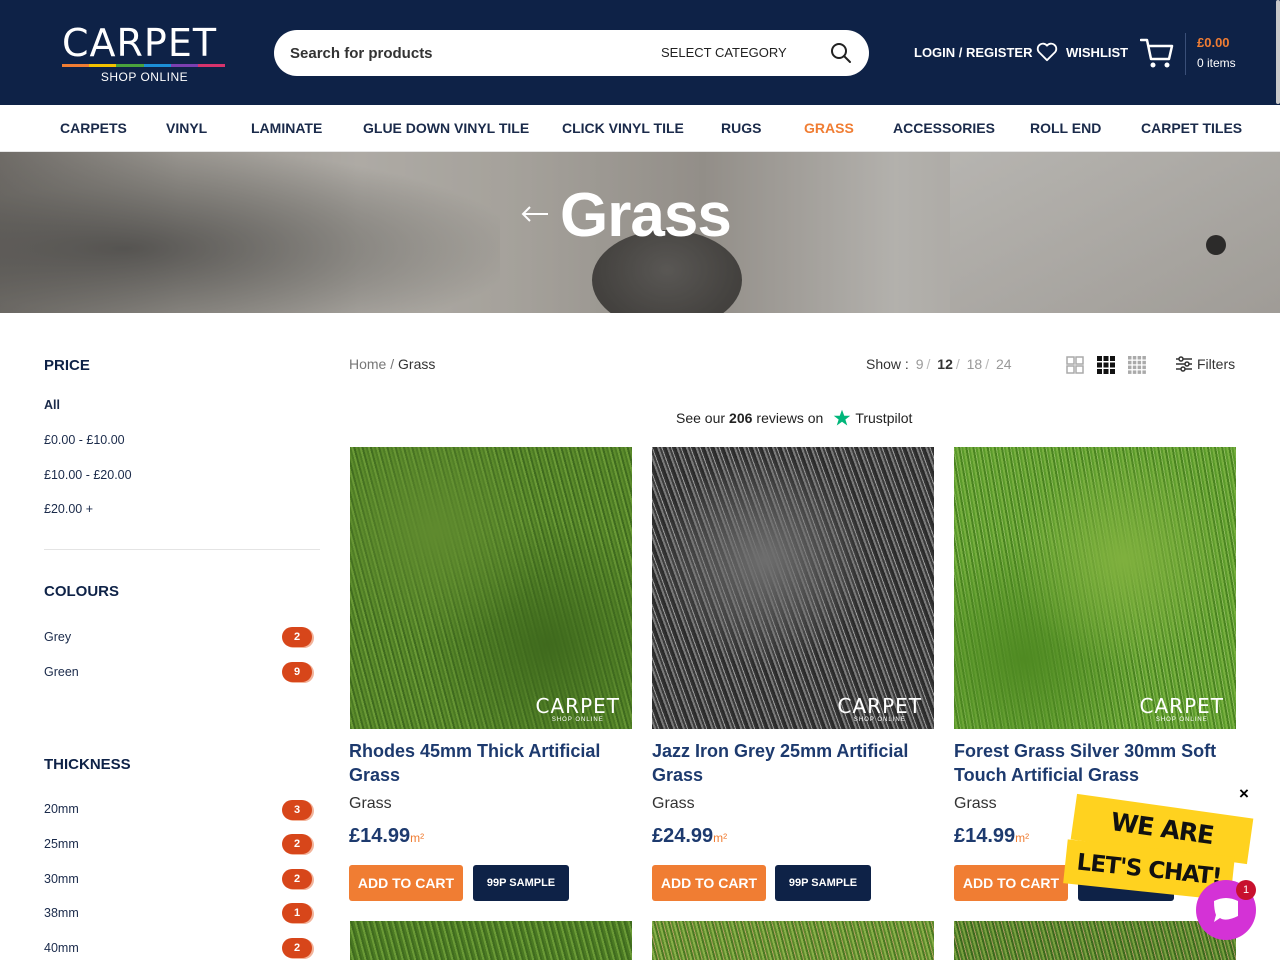  Describe the element at coordinates (67, 365) in the screenshot. I see `price-filter-title: PRICE` at that location.